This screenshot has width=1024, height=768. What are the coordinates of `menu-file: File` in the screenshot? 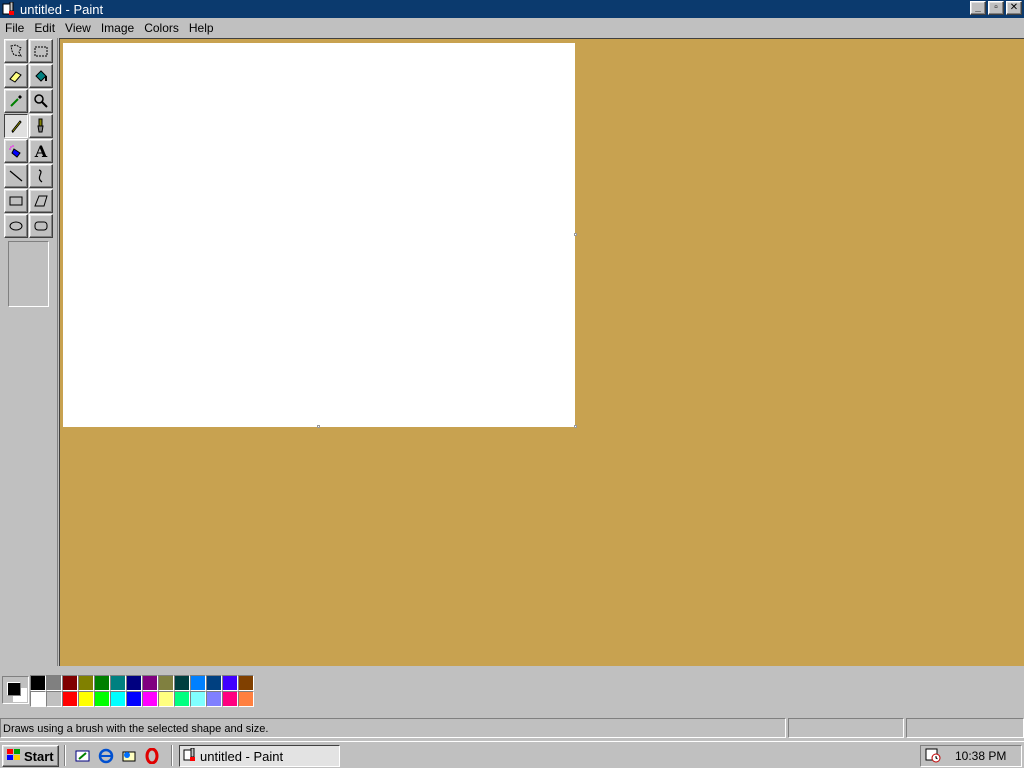 It's located at (14, 28).